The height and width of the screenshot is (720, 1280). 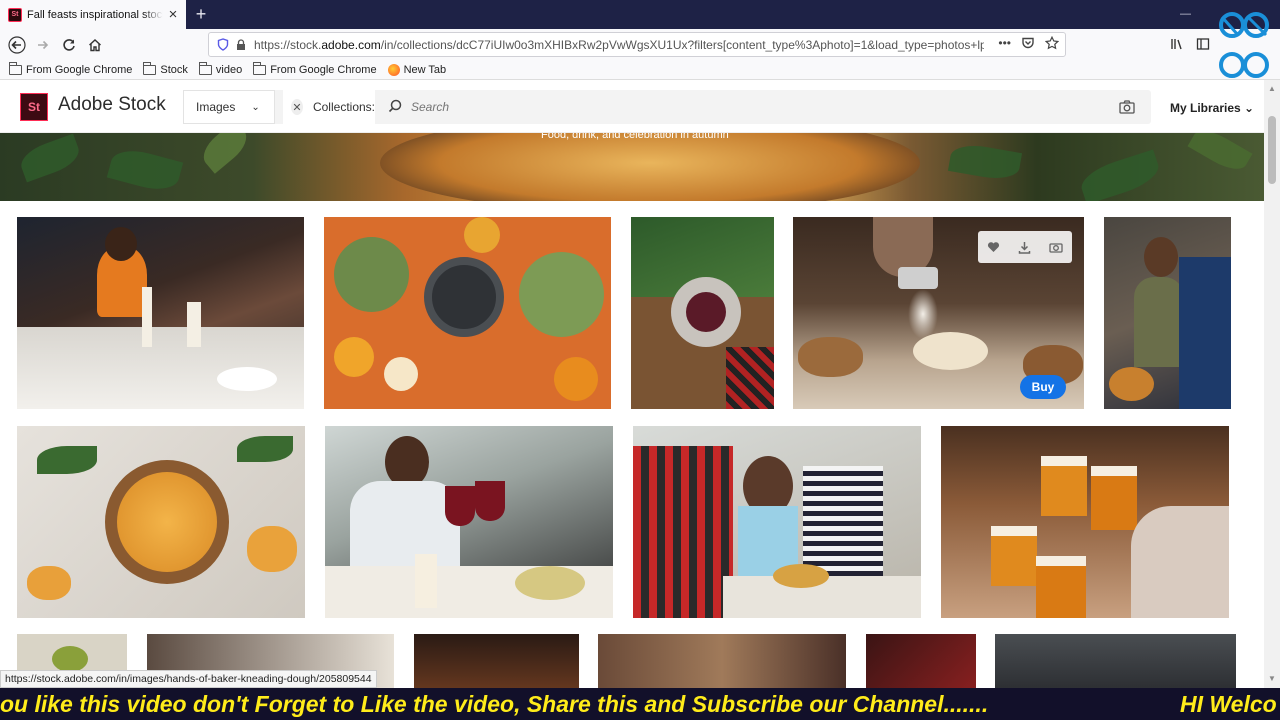 I want to click on image-thumbnail-dinner-party, so click(x=160, y=313).